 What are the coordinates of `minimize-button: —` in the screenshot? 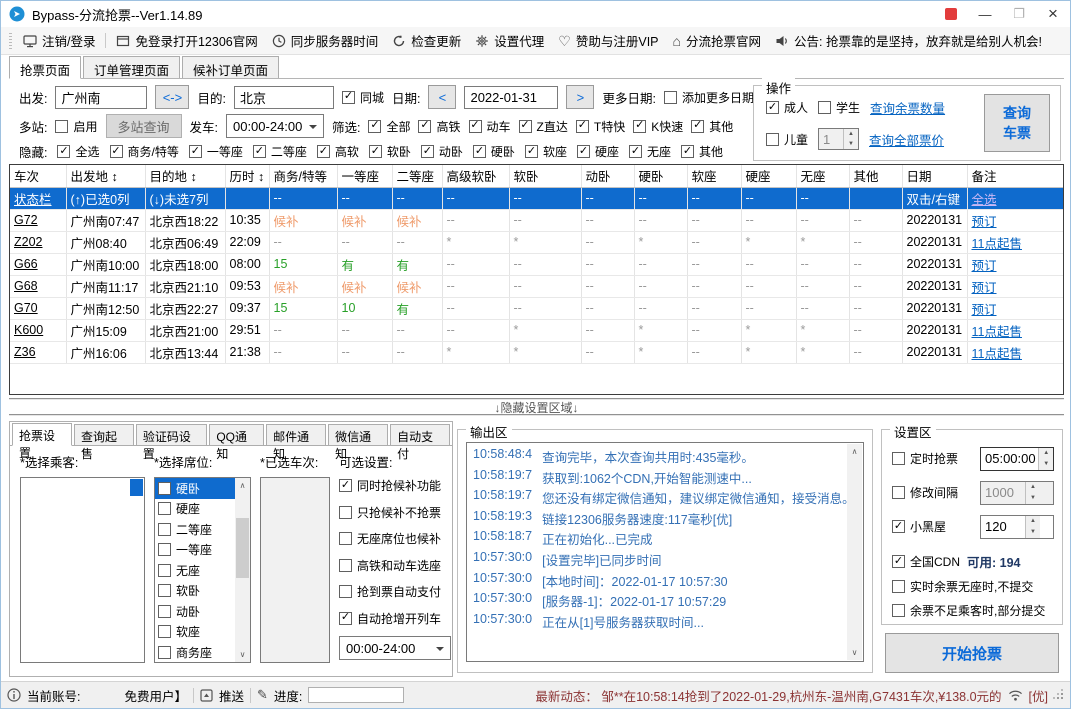 It's located at (985, 14).